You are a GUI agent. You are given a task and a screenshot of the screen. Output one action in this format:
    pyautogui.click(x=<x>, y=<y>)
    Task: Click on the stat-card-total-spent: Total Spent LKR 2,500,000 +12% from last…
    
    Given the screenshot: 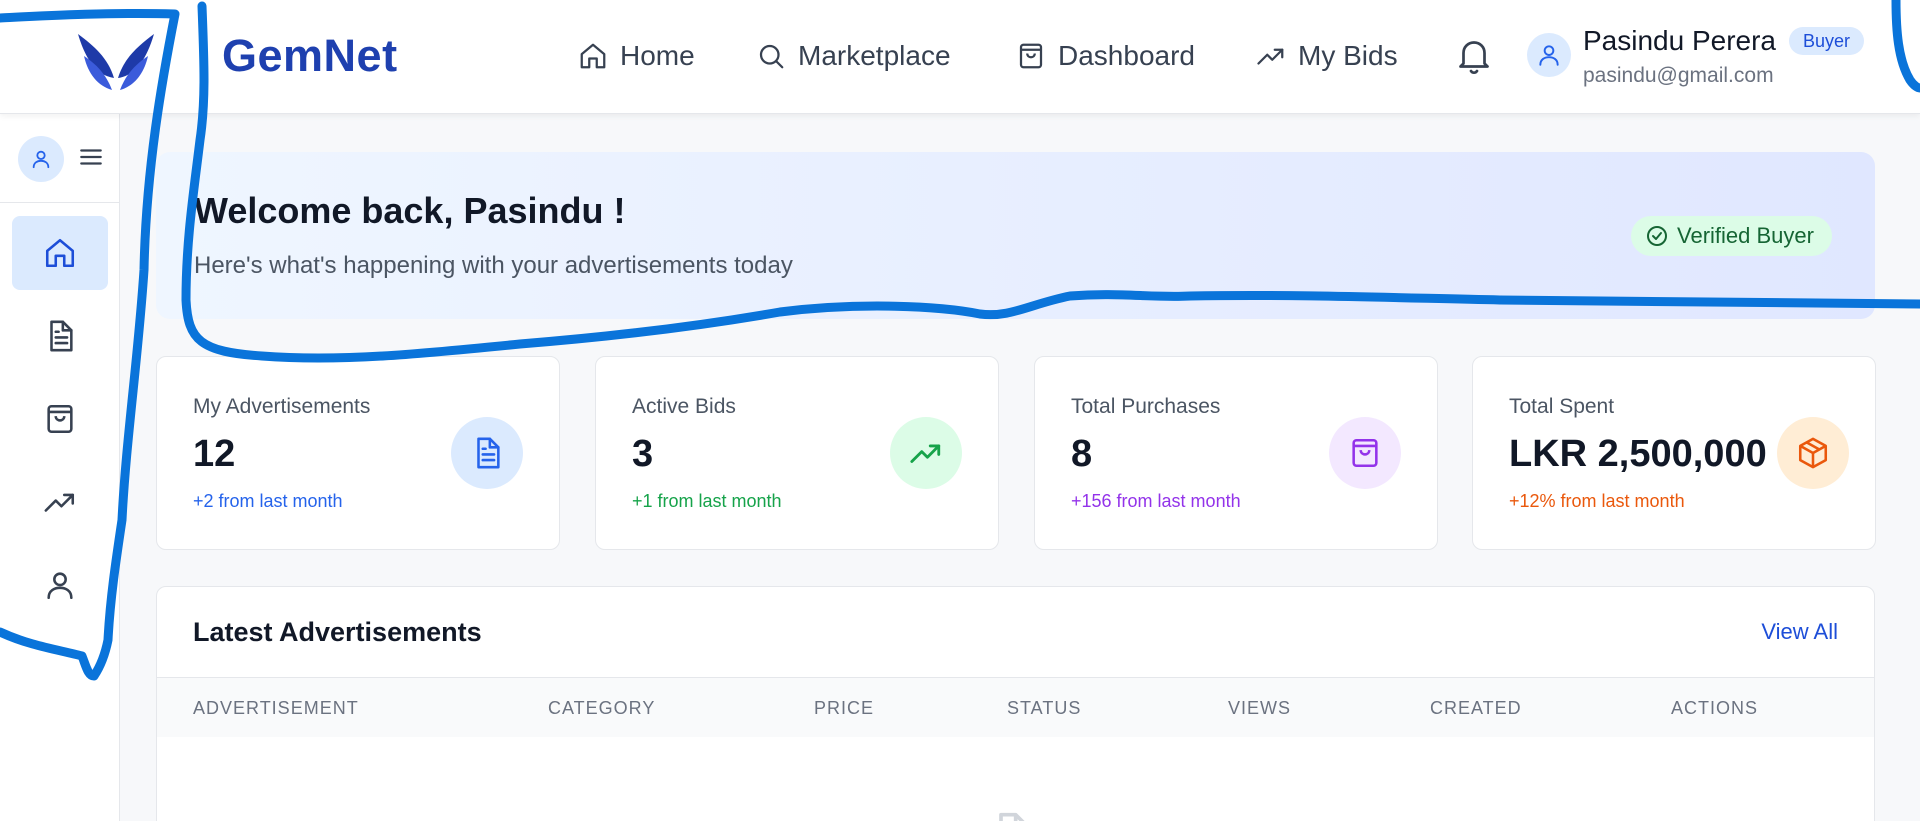 What is the action you would take?
    pyautogui.click(x=1674, y=453)
    